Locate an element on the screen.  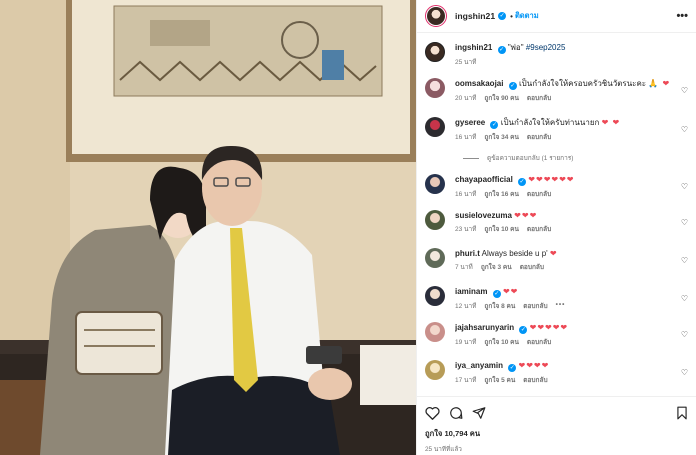
follow-button: ติดตาม is located at coordinates (527, 16).